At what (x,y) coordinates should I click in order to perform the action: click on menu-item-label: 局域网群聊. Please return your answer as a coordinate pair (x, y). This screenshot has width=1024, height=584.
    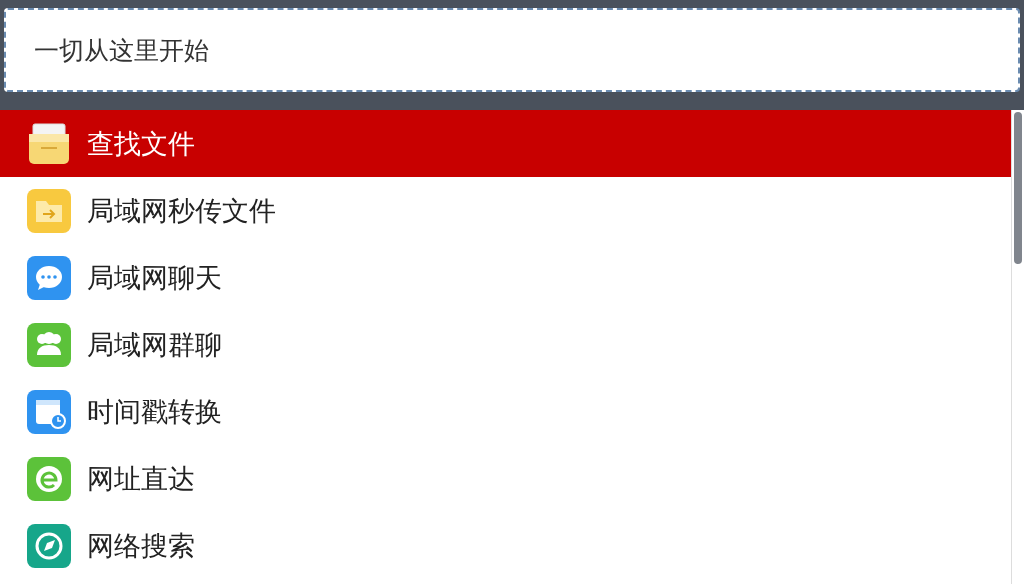
    Looking at the image, I should click on (154, 344).